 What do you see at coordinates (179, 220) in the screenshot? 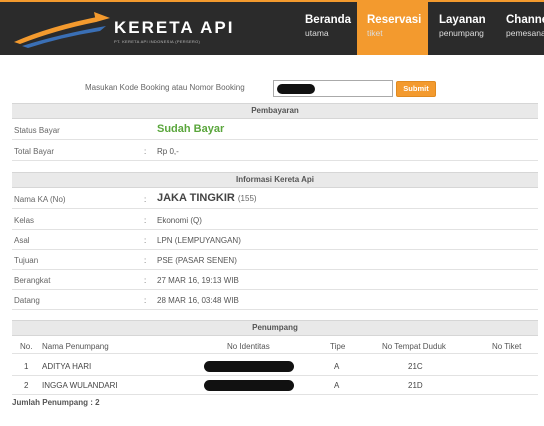
I see `kelas-value: Ekonomi (Q)` at bounding box center [179, 220].